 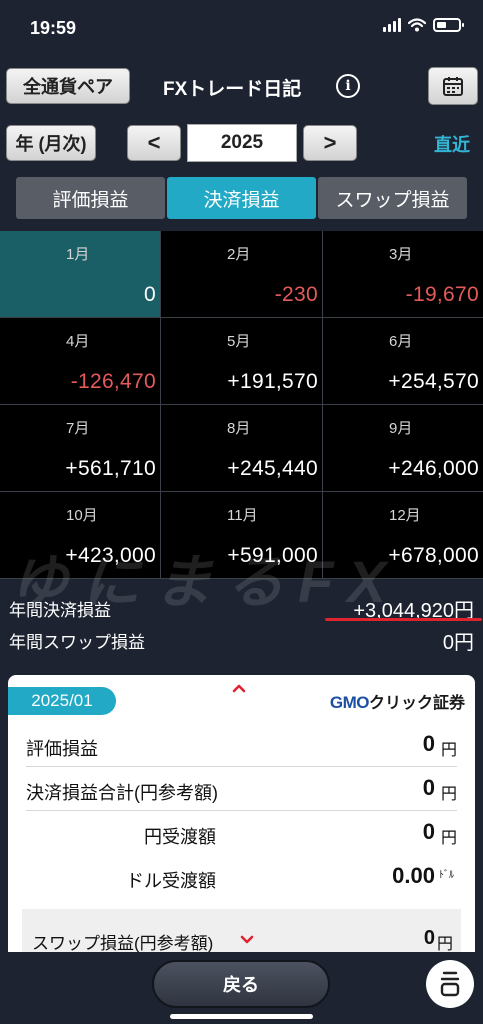 I want to click on annual-summary: 年間決済損益 +3,044,920円 年間スワップ損益 0円, so click(x=241, y=627).